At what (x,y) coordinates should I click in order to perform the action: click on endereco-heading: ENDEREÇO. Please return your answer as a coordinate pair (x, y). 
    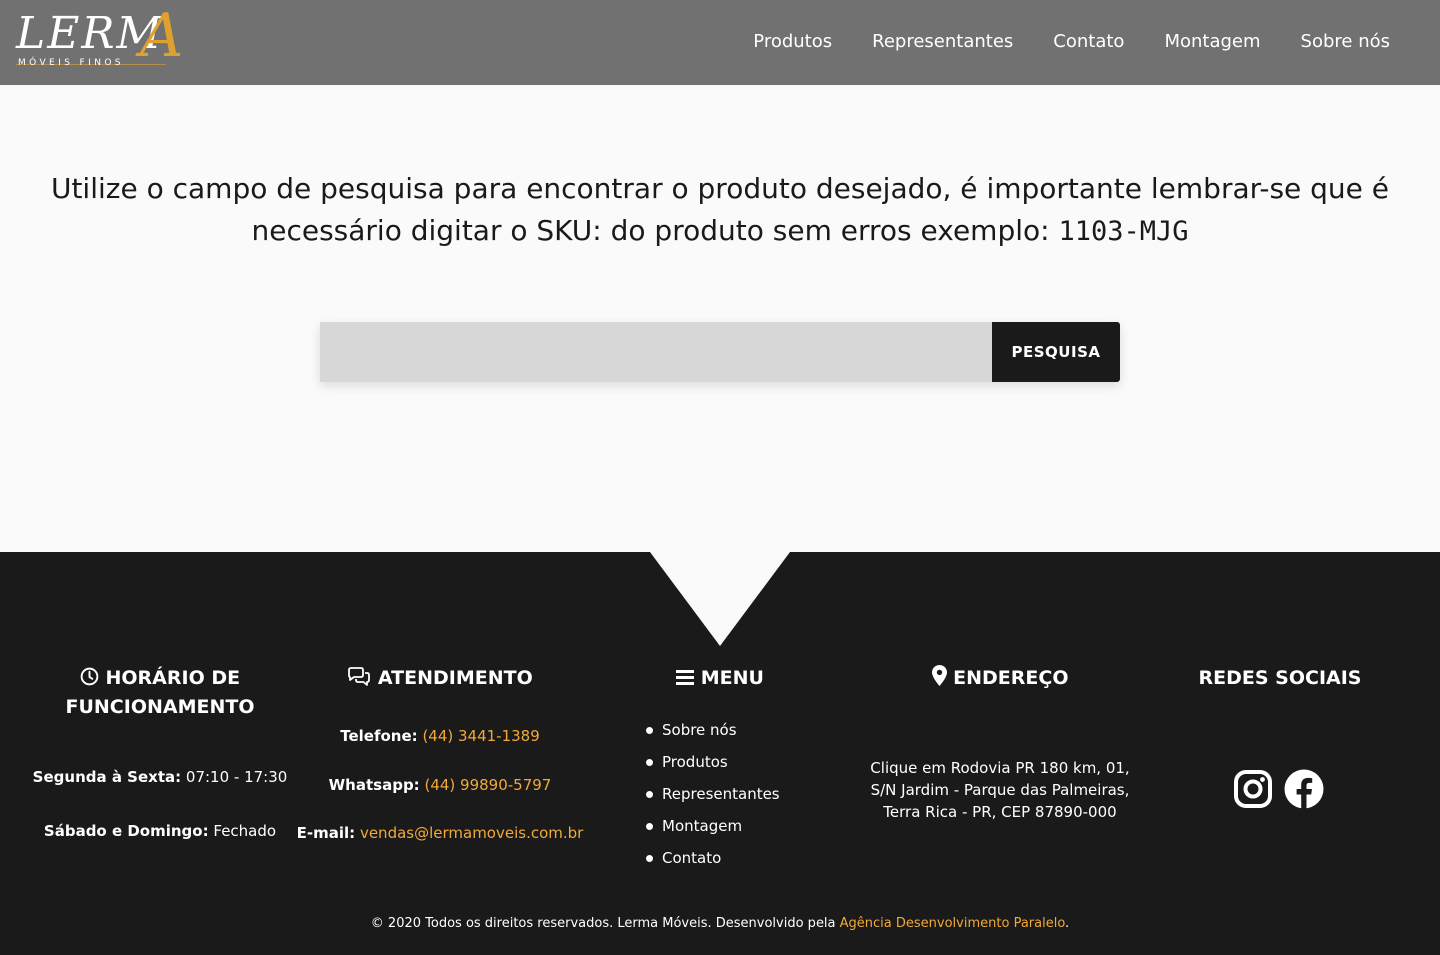
    Looking at the image, I should click on (1000, 678).